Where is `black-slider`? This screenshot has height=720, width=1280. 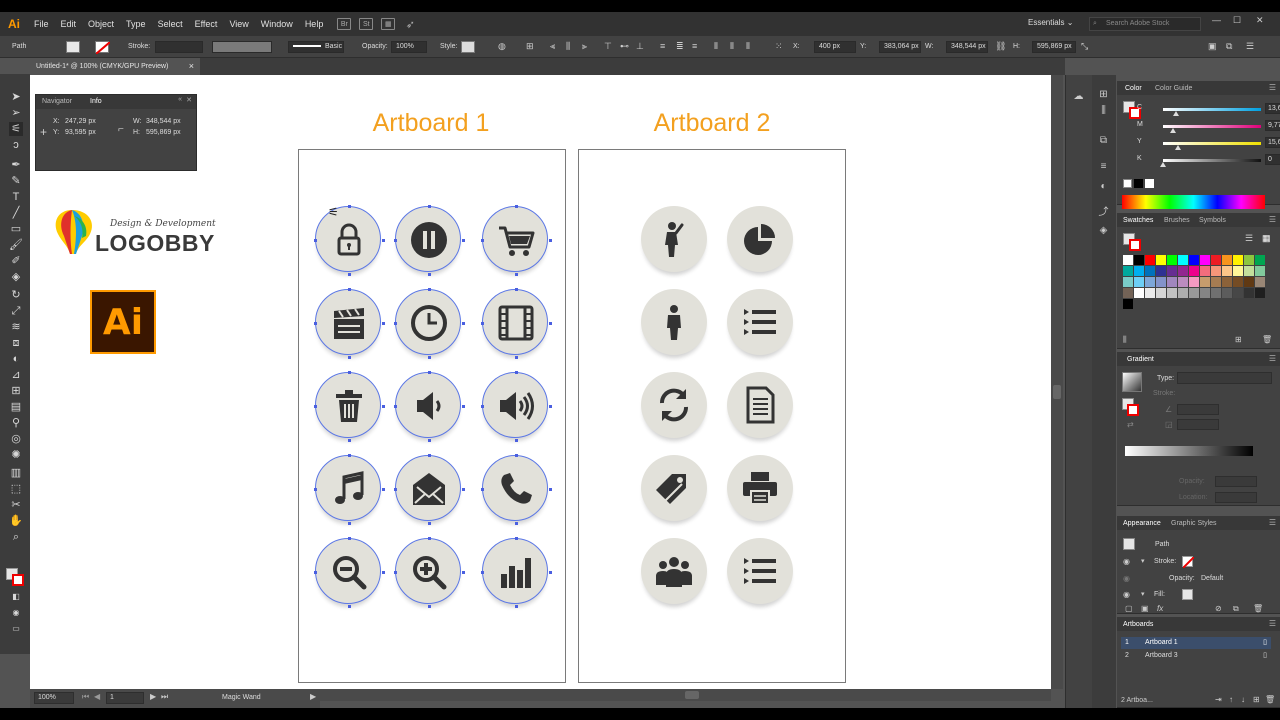 black-slider is located at coordinates (1210, 163).